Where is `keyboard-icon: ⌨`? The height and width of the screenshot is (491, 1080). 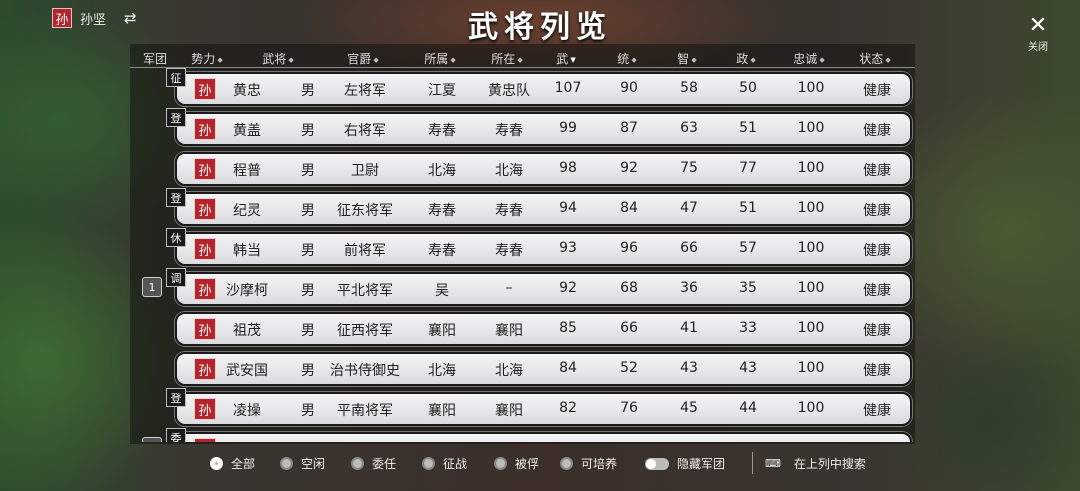
keyboard-icon: ⌨ is located at coordinates (773, 463).